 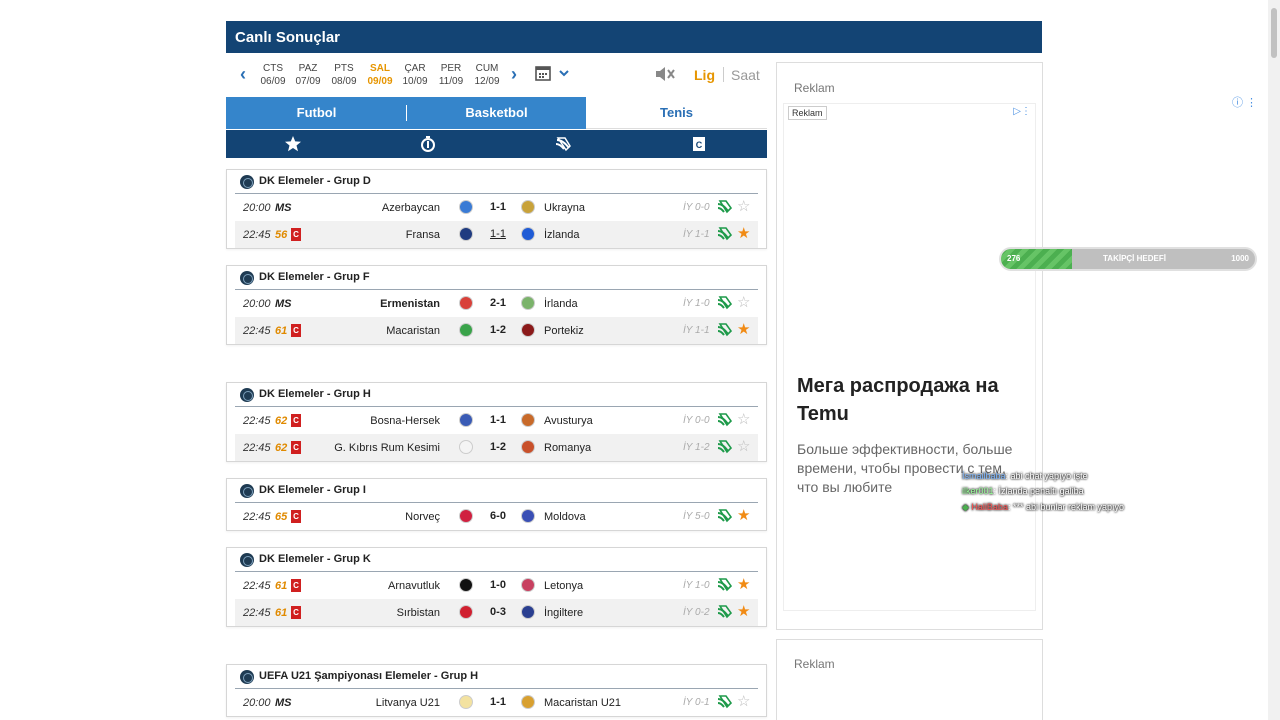 I want to click on date-item: CTS 06/09, so click(x=273, y=75).